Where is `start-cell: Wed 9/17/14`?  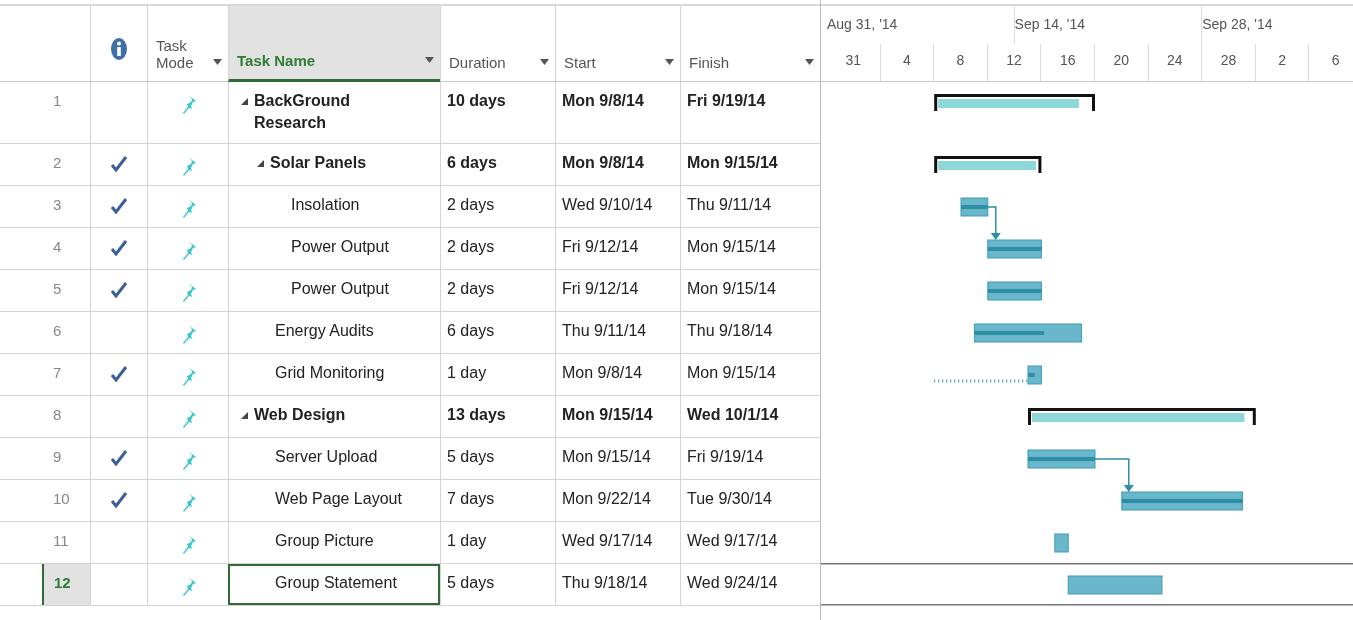
start-cell: Wed 9/17/14 is located at coordinates (617, 542).